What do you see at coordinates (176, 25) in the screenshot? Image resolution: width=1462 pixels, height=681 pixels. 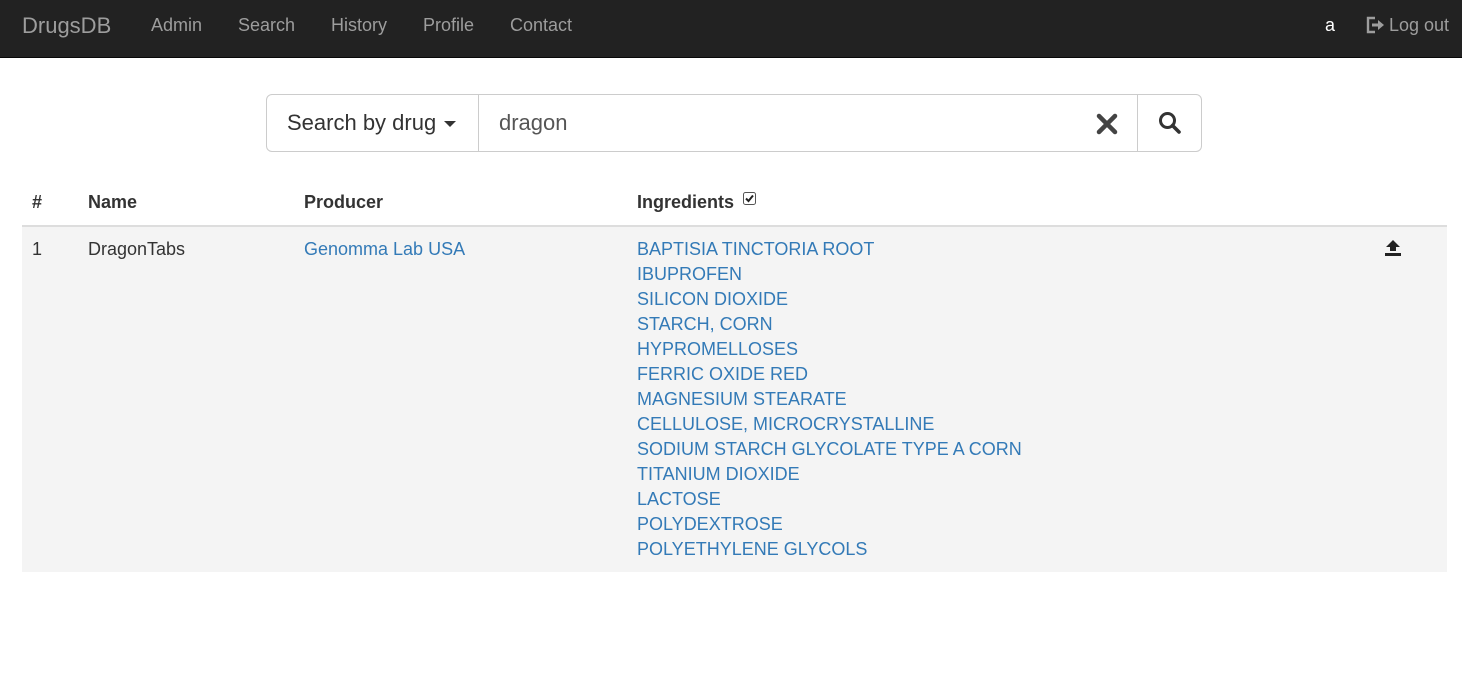 I see `nav-admin: Admin` at bounding box center [176, 25].